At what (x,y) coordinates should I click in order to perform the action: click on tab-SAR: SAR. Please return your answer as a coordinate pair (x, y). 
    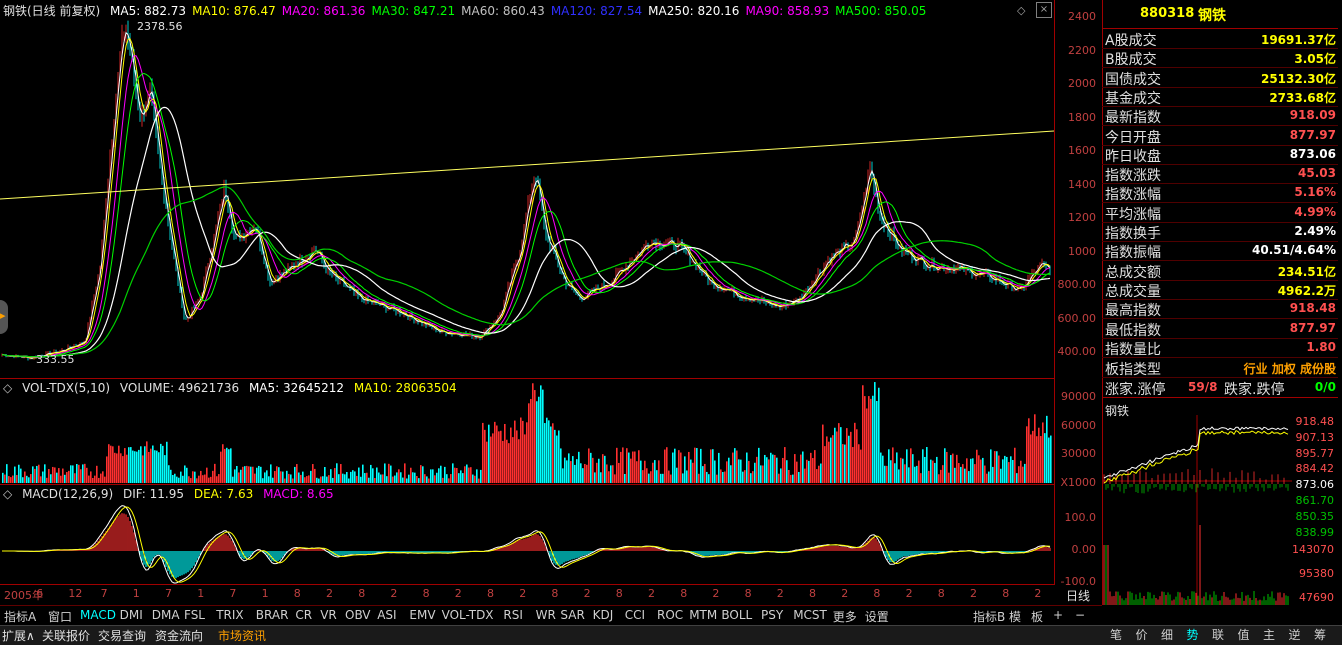
    Looking at the image, I should click on (572, 615).